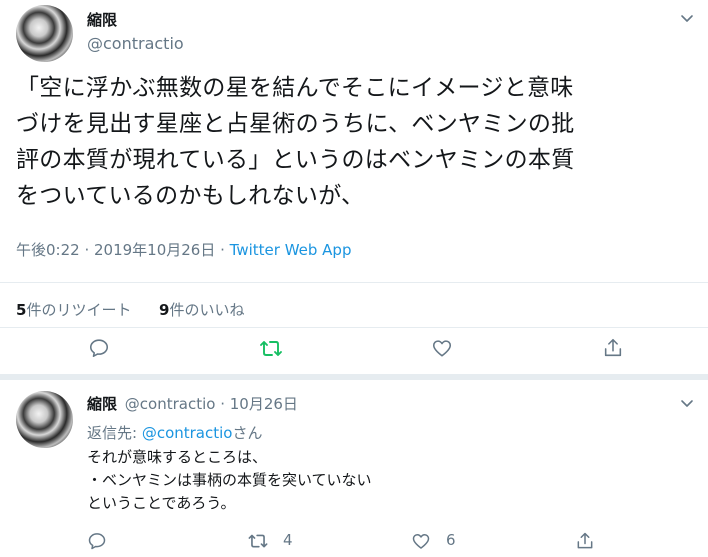  Describe the element at coordinates (114, 433) in the screenshot. I see `replying-label: 返信先:` at that location.